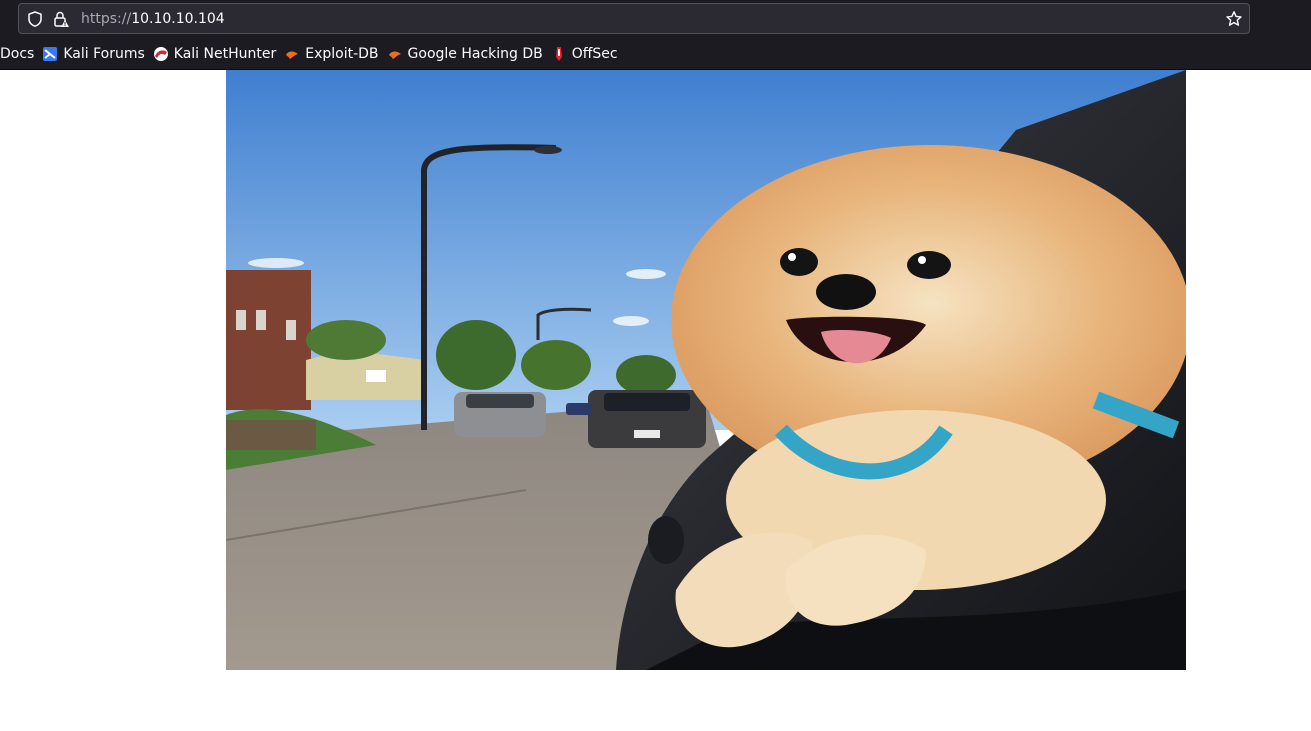 Image resolution: width=1311 pixels, height=731 pixels. I want to click on bookmark-offsec: OffSec, so click(586, 54).